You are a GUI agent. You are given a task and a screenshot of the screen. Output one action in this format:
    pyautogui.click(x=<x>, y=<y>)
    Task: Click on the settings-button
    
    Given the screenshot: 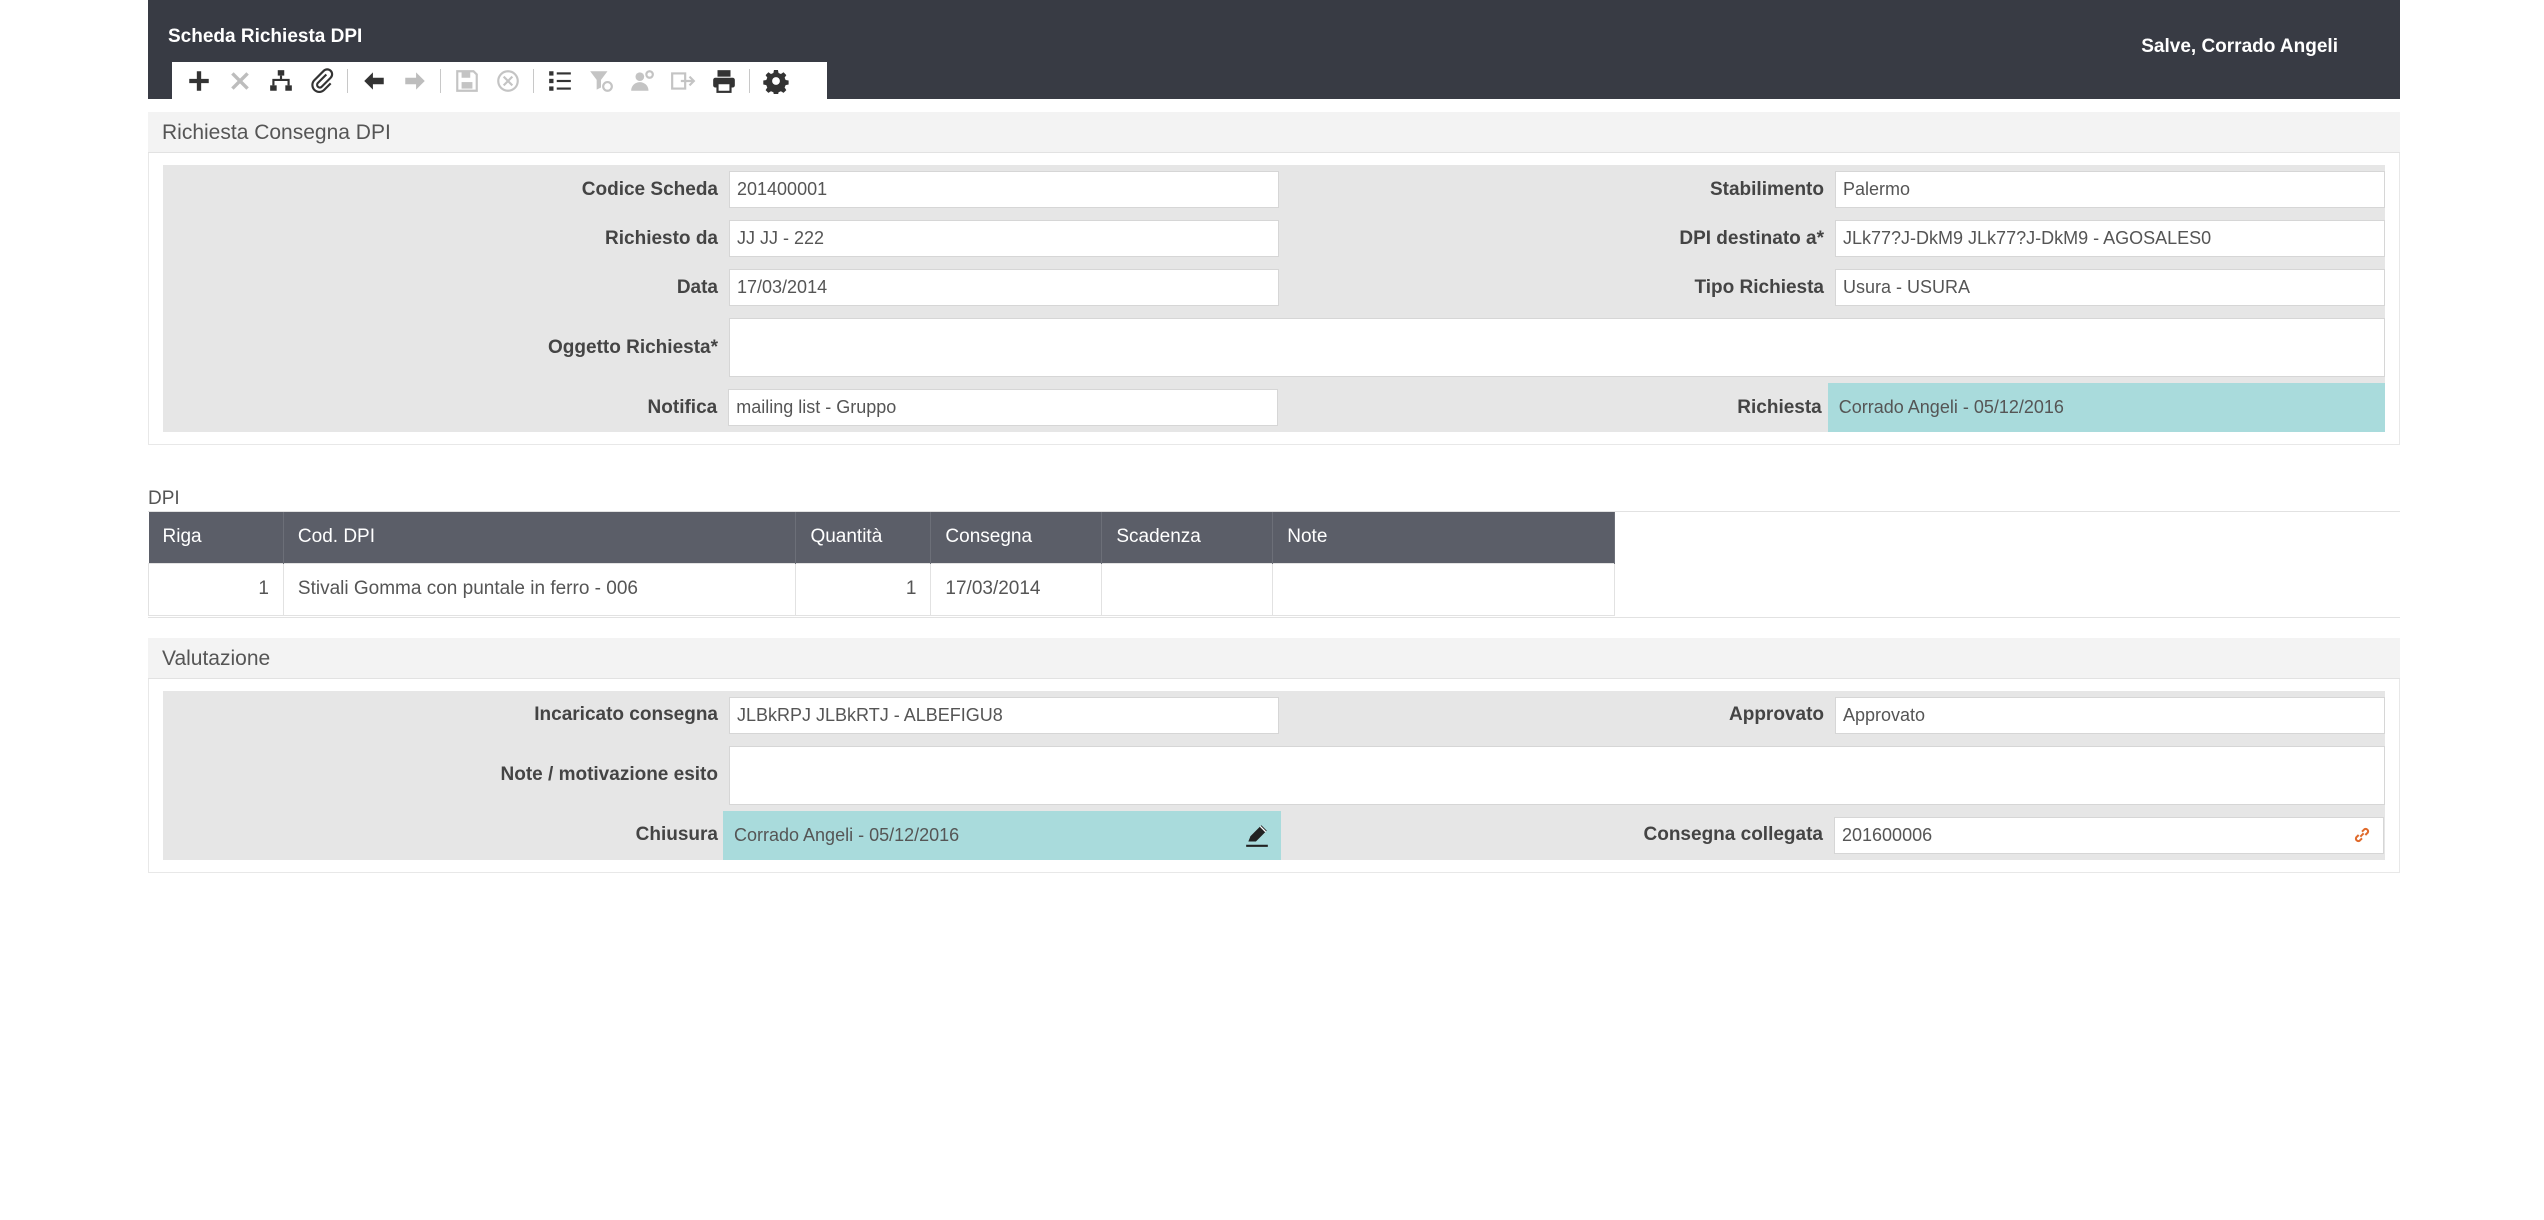 What is the action you would take?
    pyautogui.click(x=775, y=80)
    